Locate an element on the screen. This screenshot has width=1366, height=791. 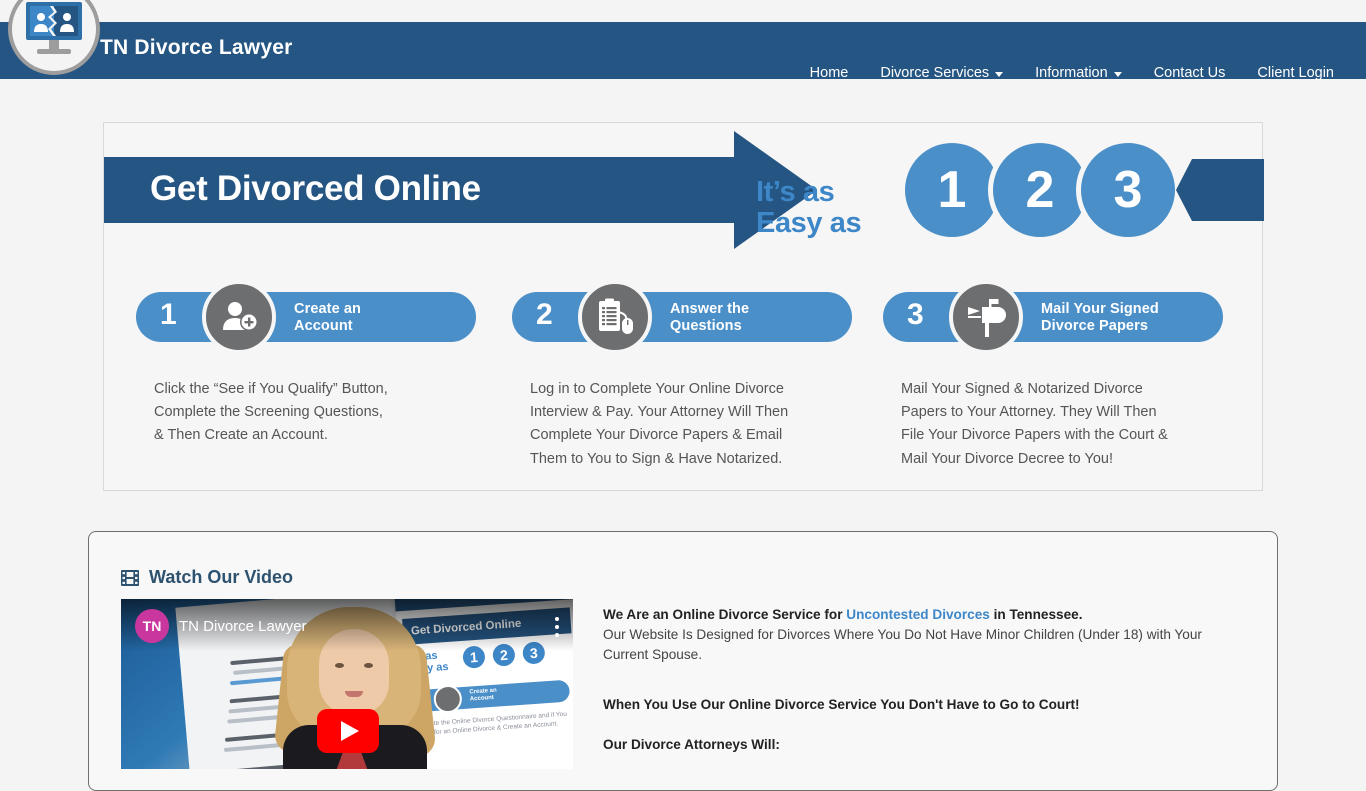
nav-item-label: Home is located at coordinates (829, 72).